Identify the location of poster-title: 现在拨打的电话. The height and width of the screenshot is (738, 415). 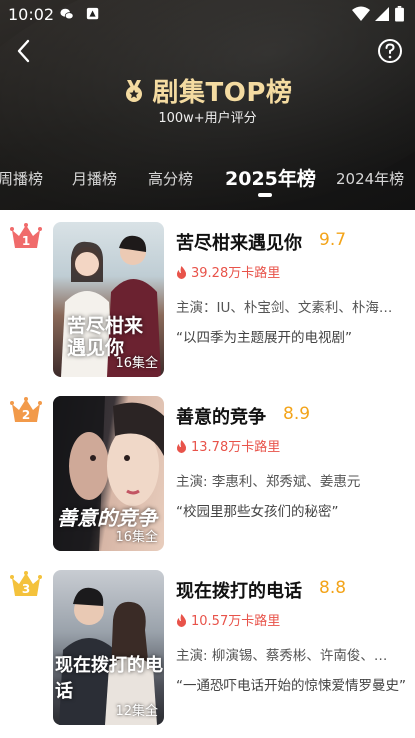
(109, 678).